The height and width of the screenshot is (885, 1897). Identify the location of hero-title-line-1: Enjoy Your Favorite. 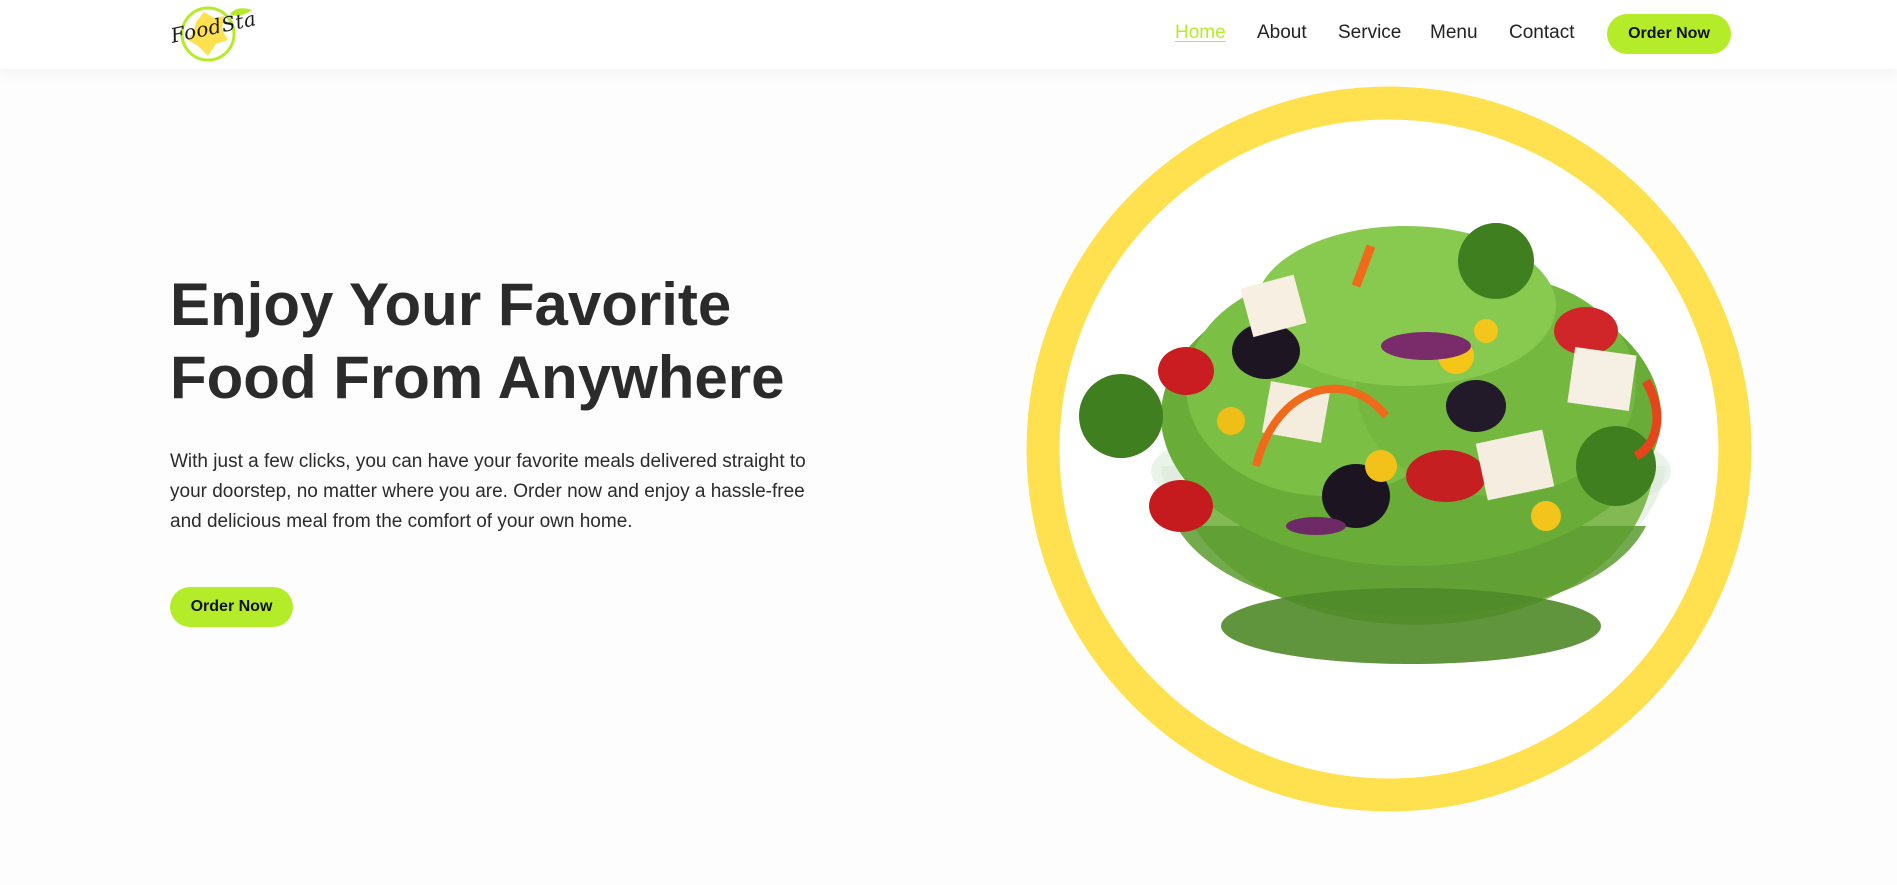
(451, 304).